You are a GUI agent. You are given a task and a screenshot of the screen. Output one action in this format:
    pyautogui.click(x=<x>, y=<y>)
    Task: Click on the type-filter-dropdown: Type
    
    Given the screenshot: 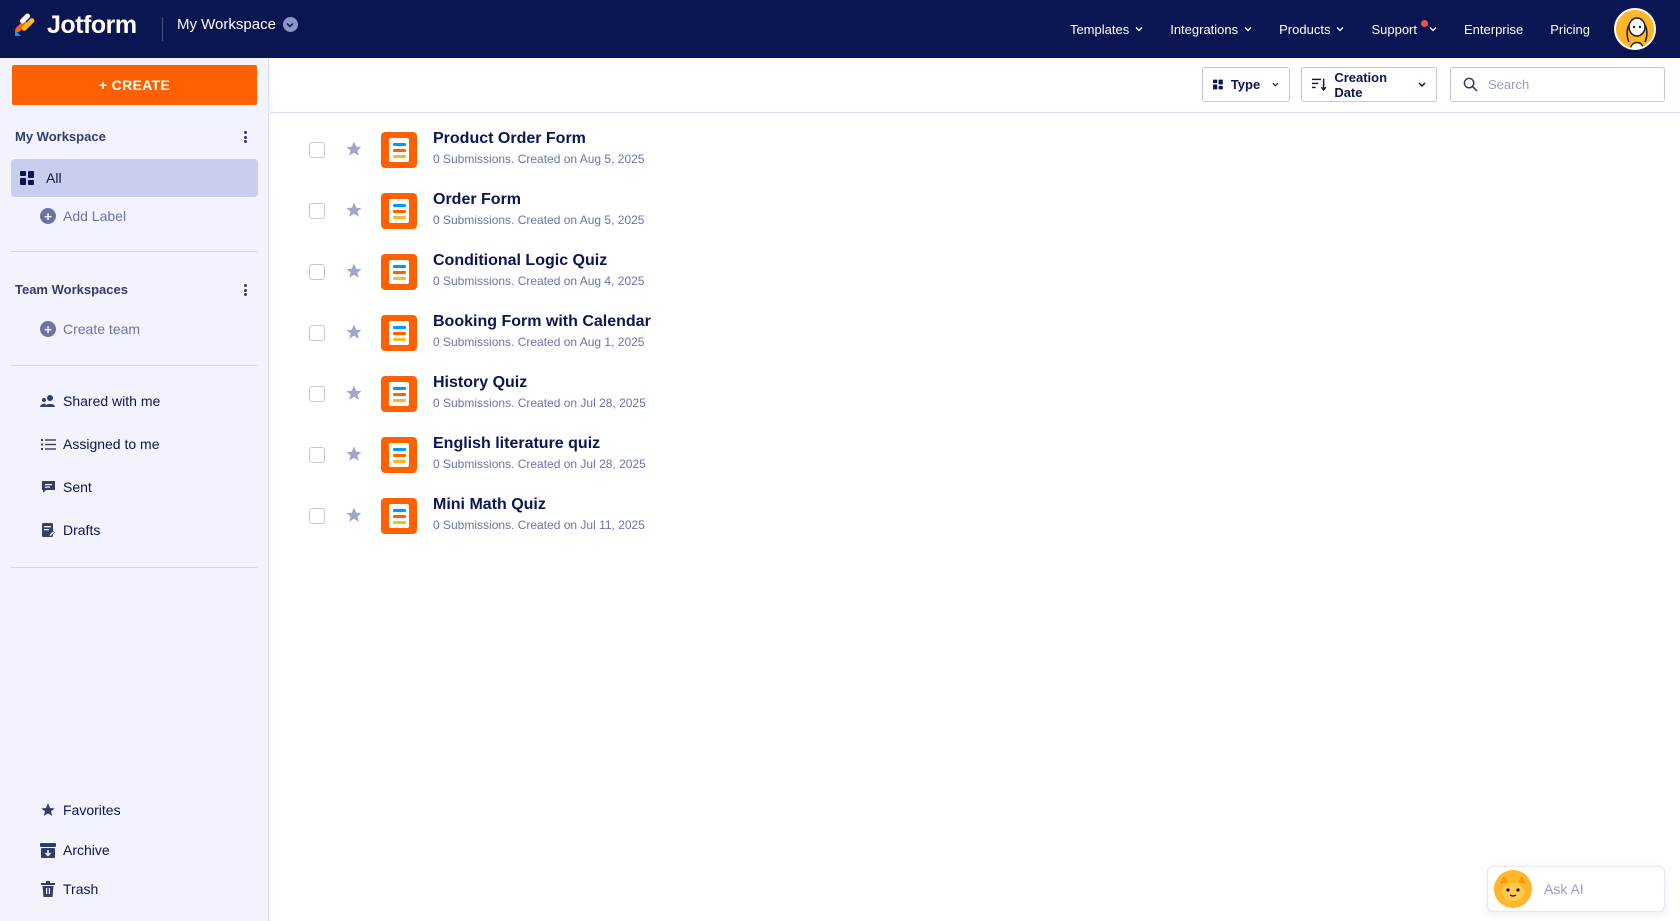 What is the action you would take?
    pyautogui.click(x=1246, y=84)
    